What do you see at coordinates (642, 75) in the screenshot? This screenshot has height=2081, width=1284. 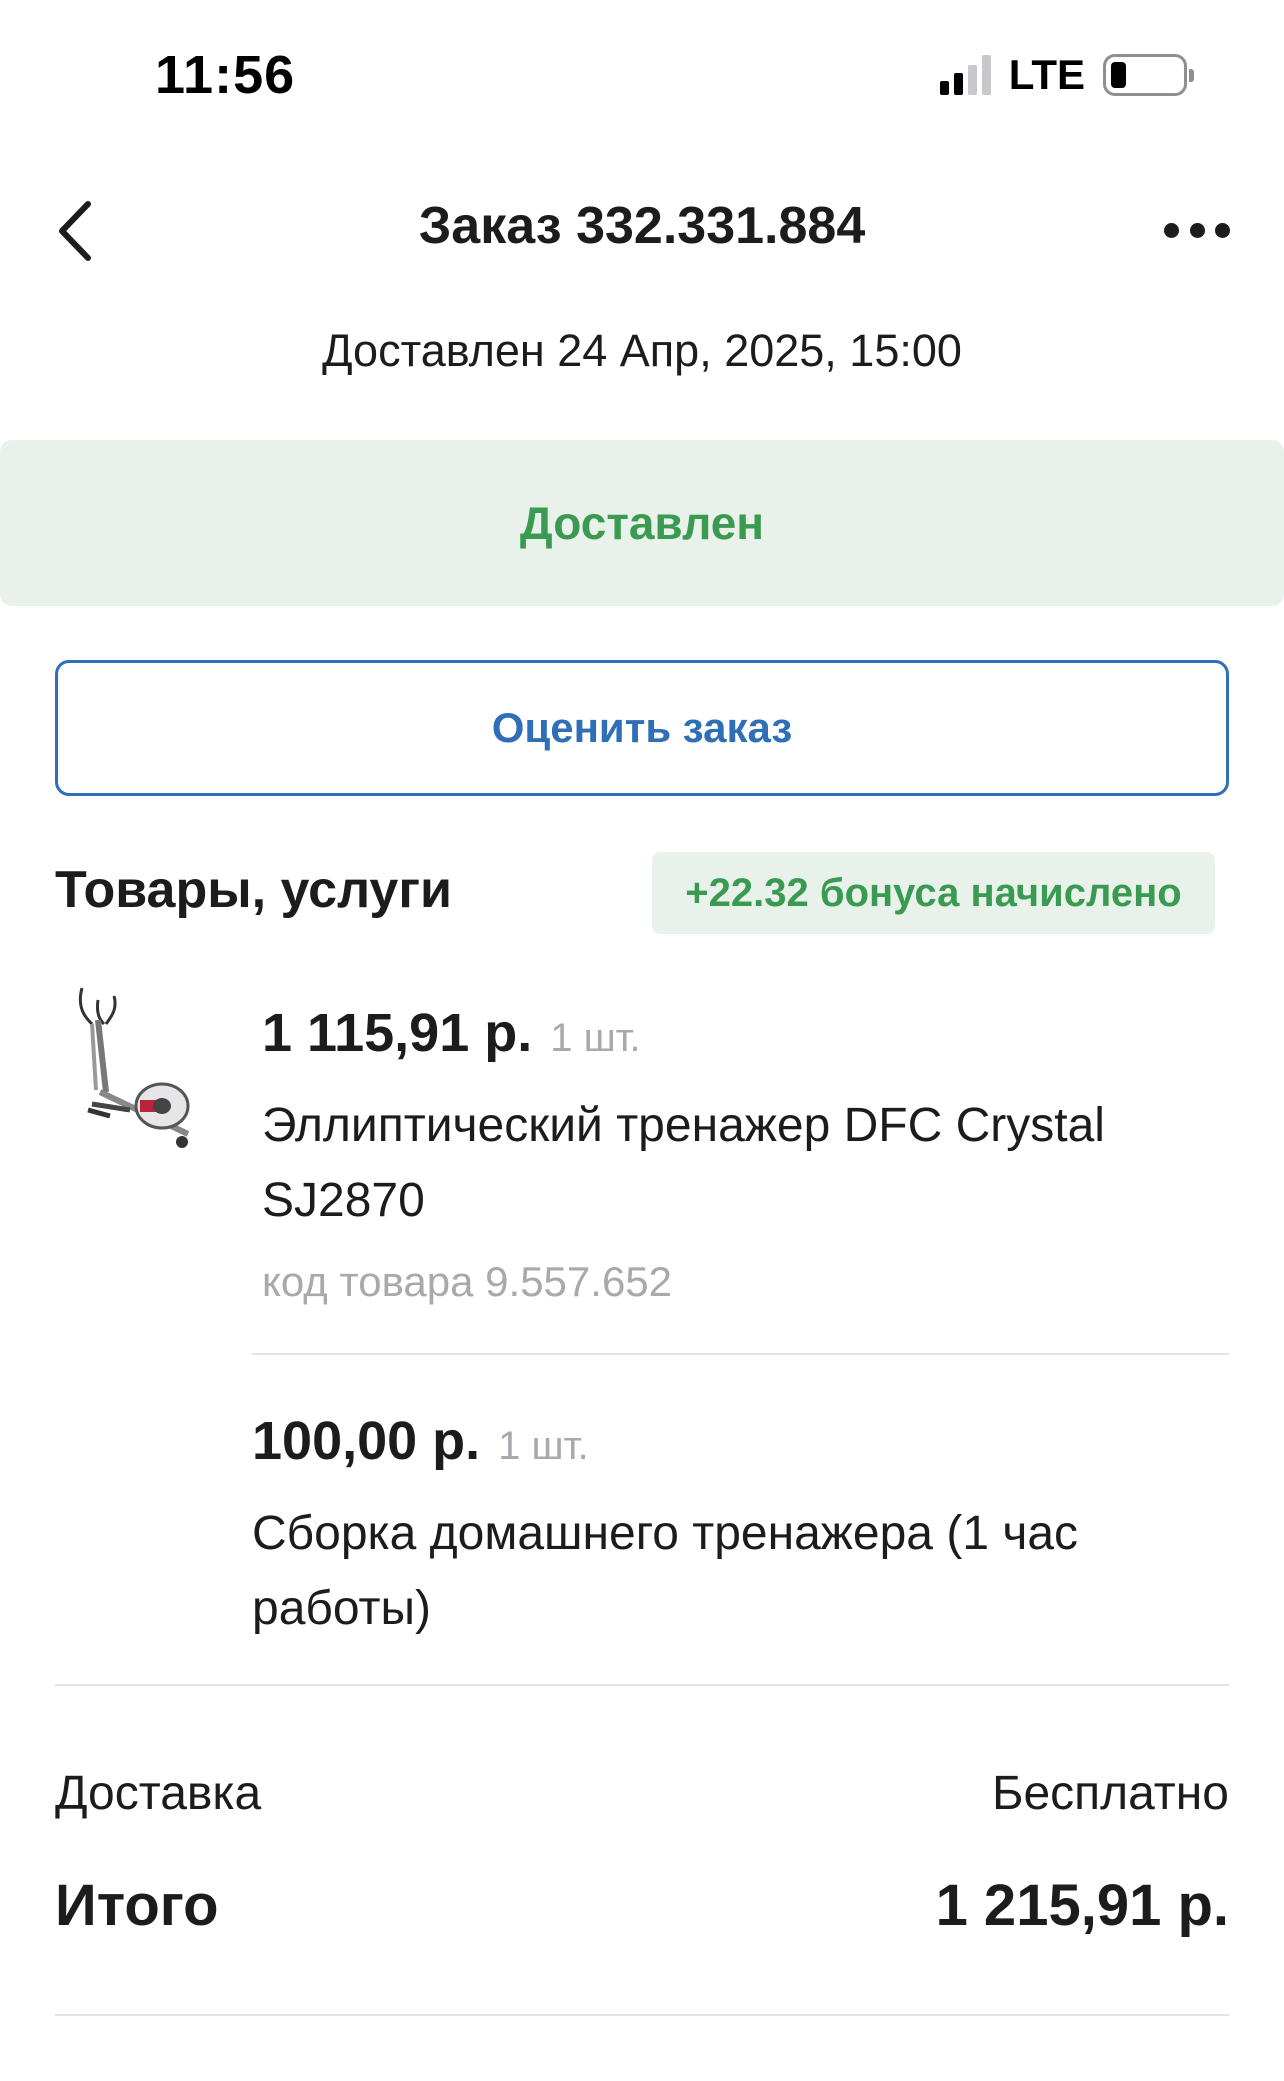 I see `status-bar: 11:56 LTE` at bounding box center [642, 75].